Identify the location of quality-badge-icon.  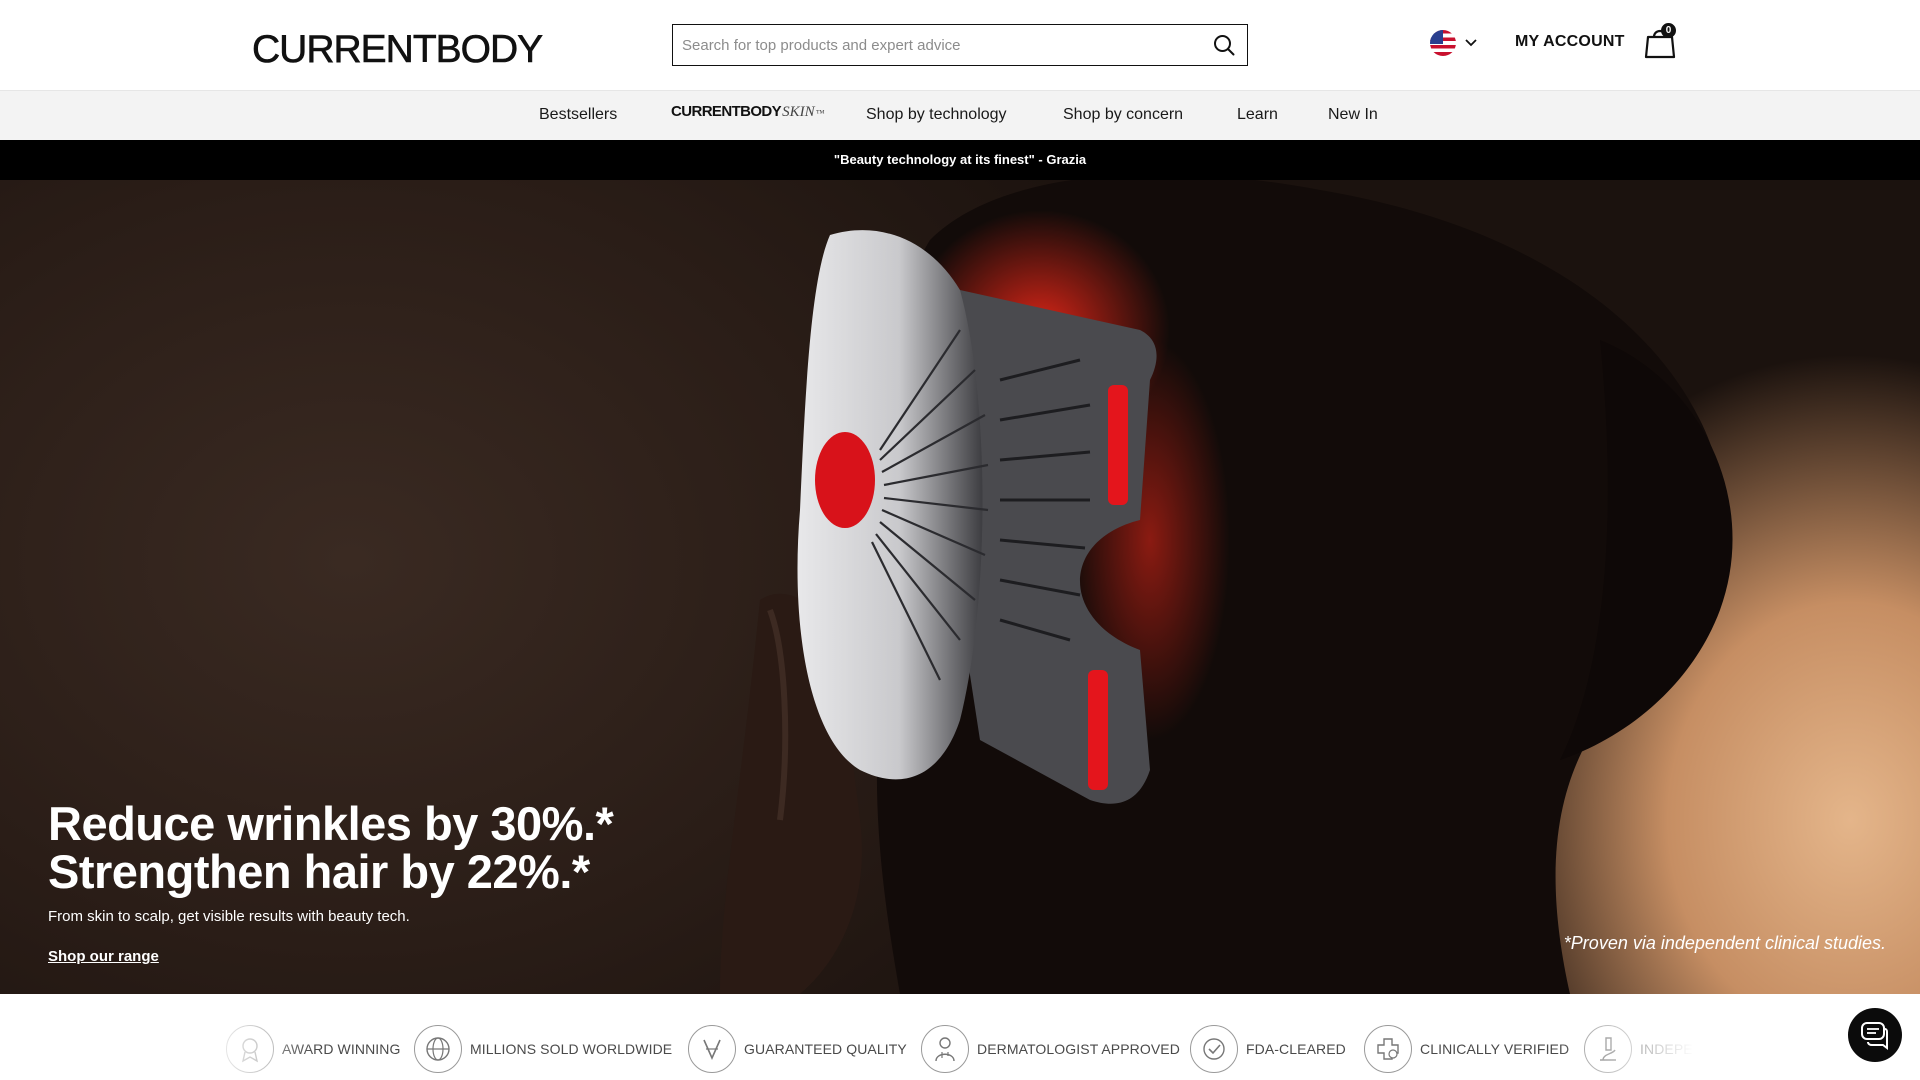
(712, 1049).